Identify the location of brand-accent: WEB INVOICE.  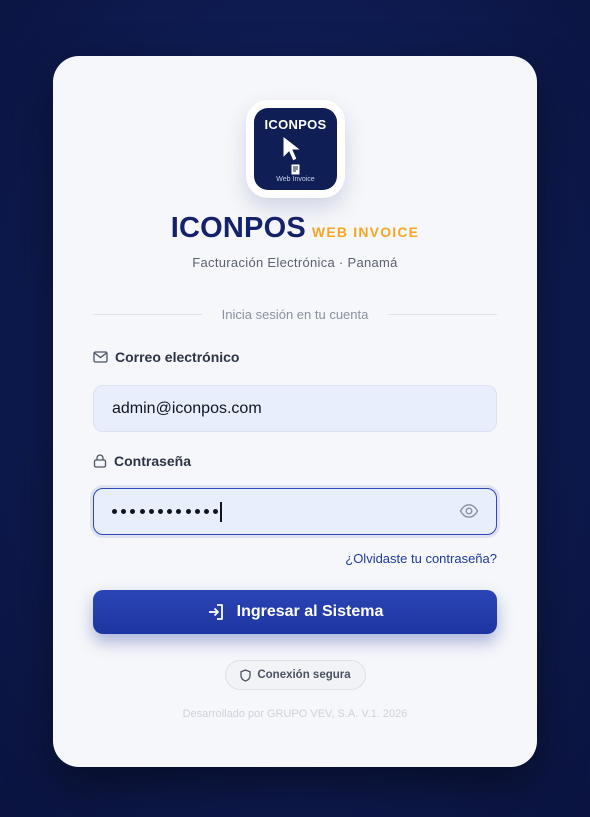
(365, 232).